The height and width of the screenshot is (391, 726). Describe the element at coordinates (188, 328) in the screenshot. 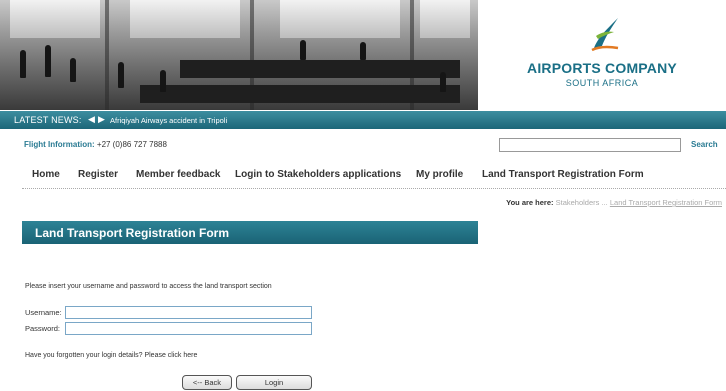

I see `password-input` at that location.